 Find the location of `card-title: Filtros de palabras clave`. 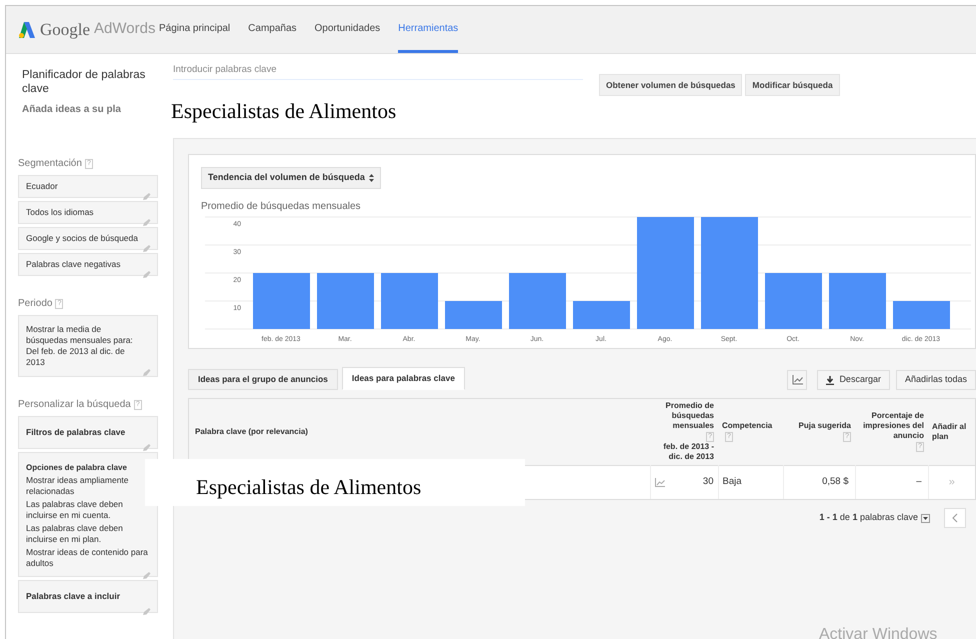

card-title: Filtros de palabras clave is located at coordinates (76, 432).